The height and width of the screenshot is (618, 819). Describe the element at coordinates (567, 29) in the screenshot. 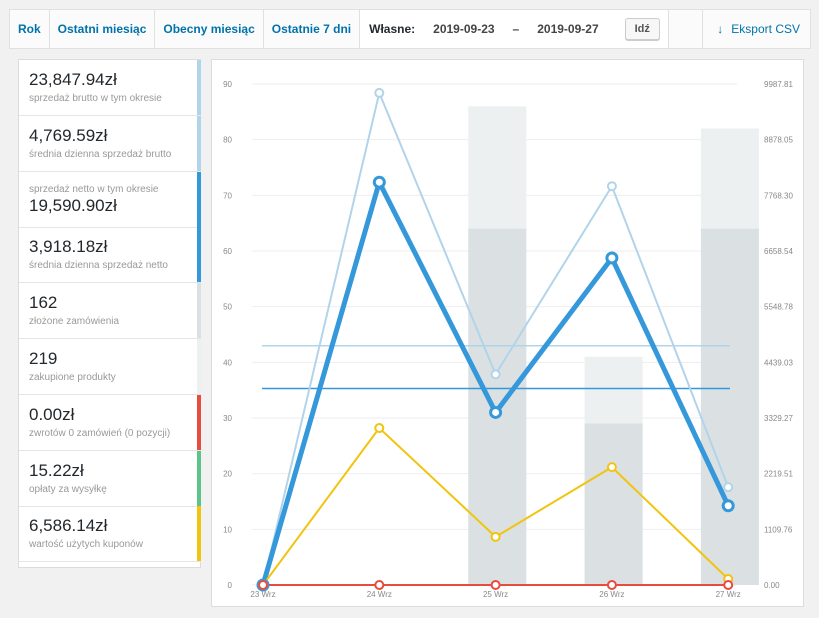

I see `date-to-input: 2019-09-27` at that location.